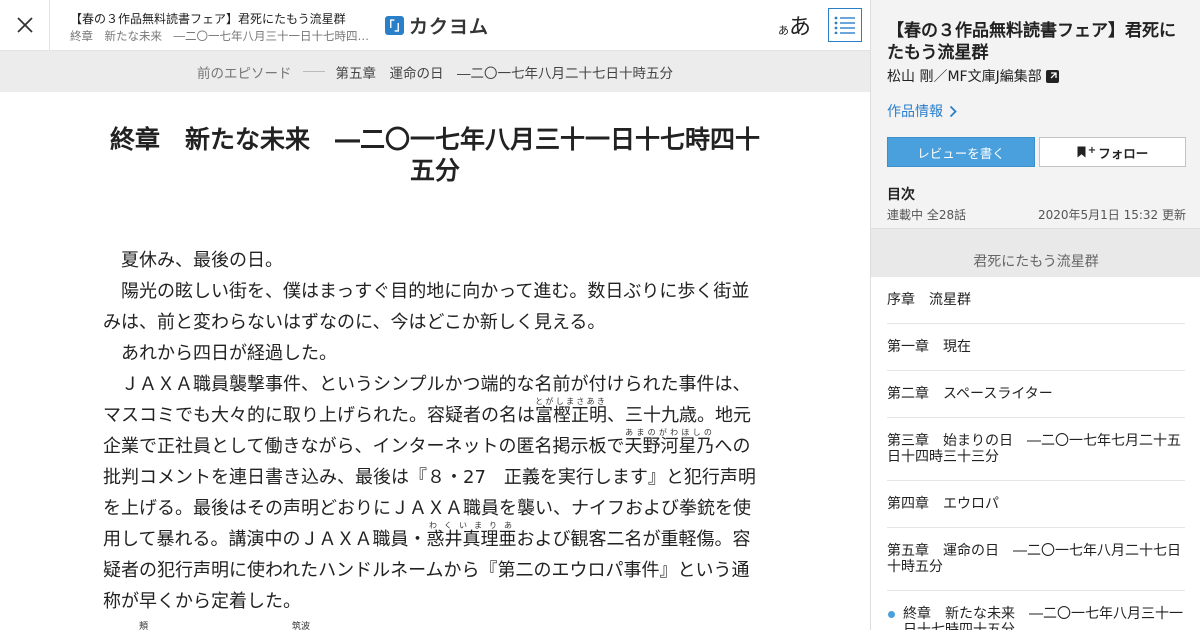  I want to click on close-icon, so click(24, 25).